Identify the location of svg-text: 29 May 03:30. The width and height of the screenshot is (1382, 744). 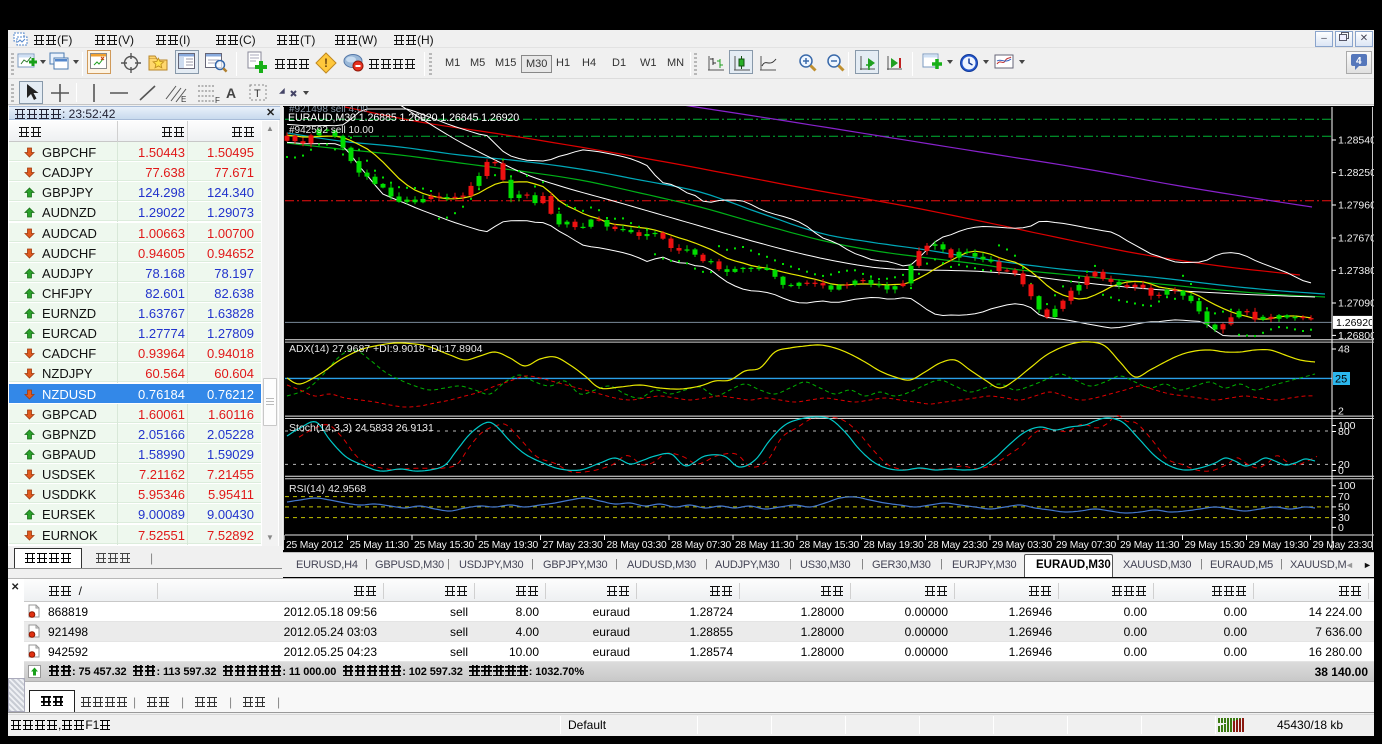
(1022, 545).